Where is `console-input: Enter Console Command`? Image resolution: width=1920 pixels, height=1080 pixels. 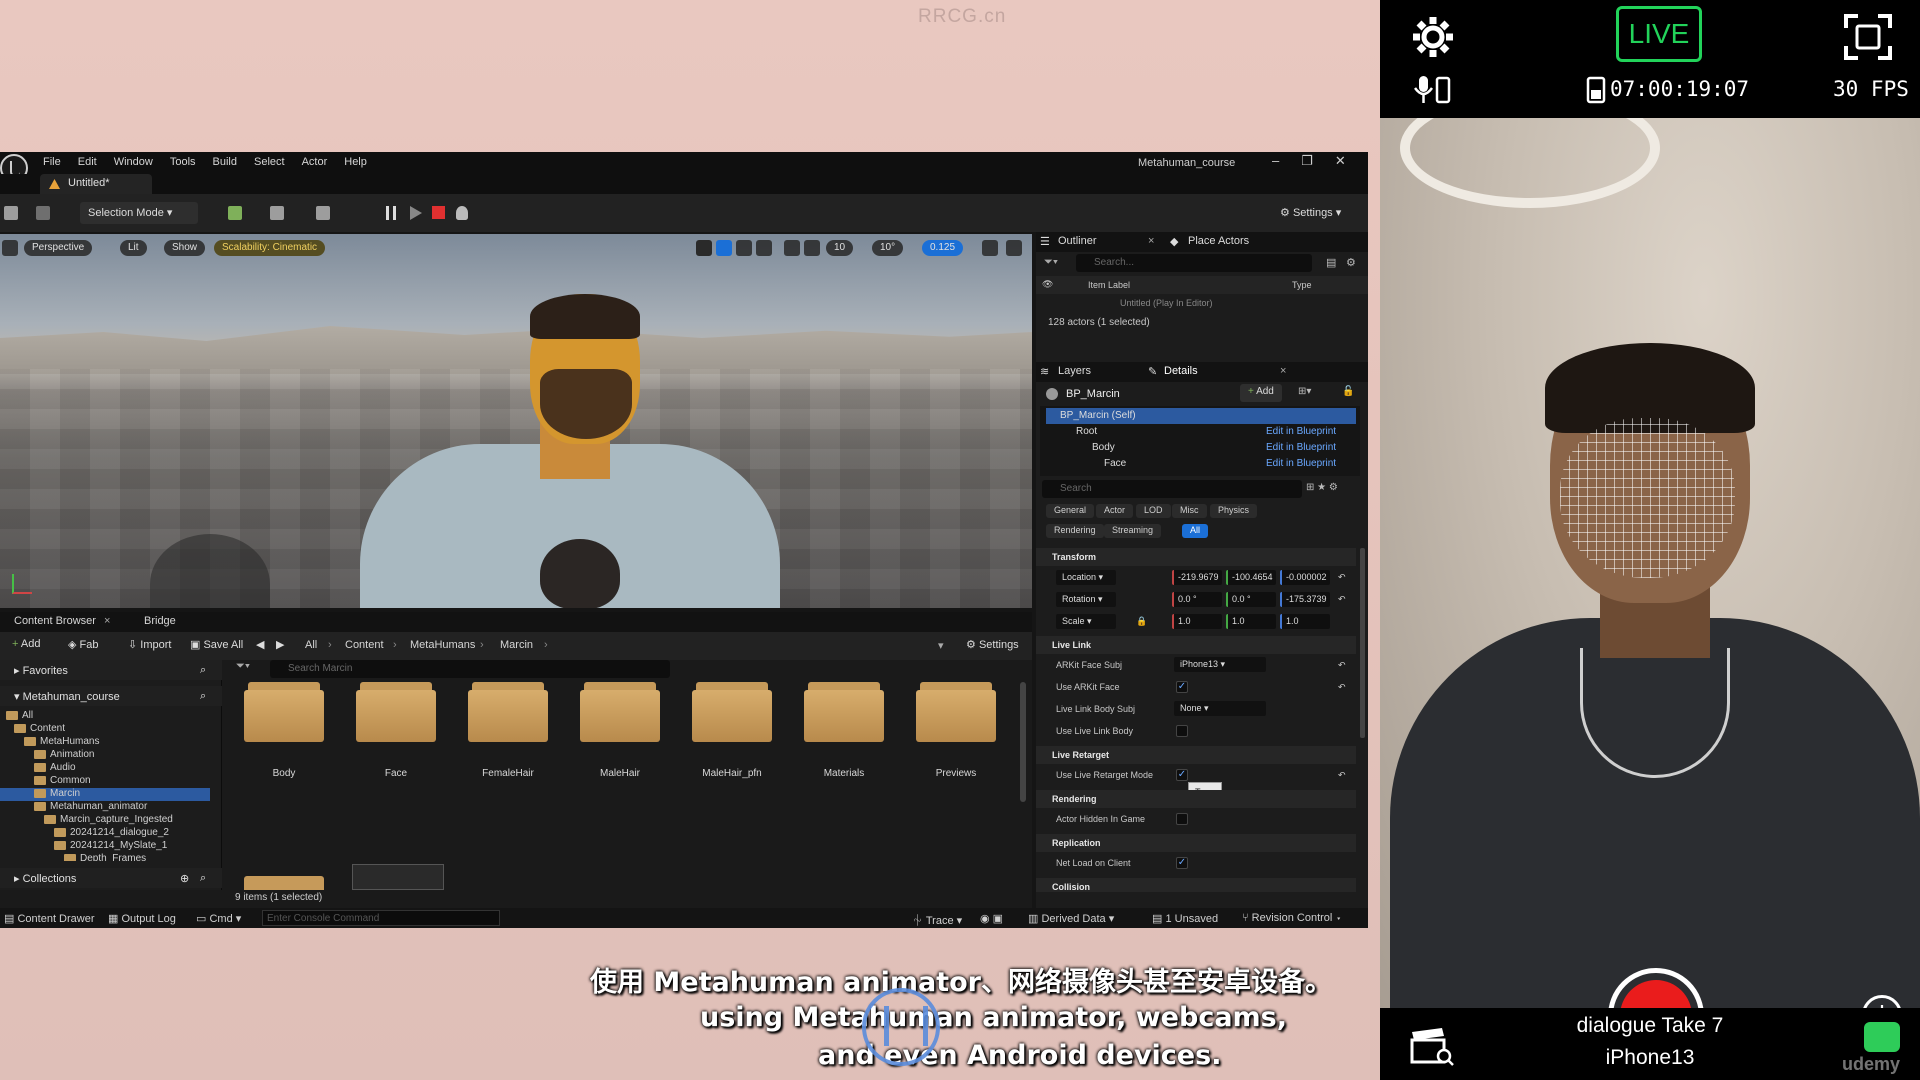 console-input: Enter Console Command is located at coordinates (381, 918).